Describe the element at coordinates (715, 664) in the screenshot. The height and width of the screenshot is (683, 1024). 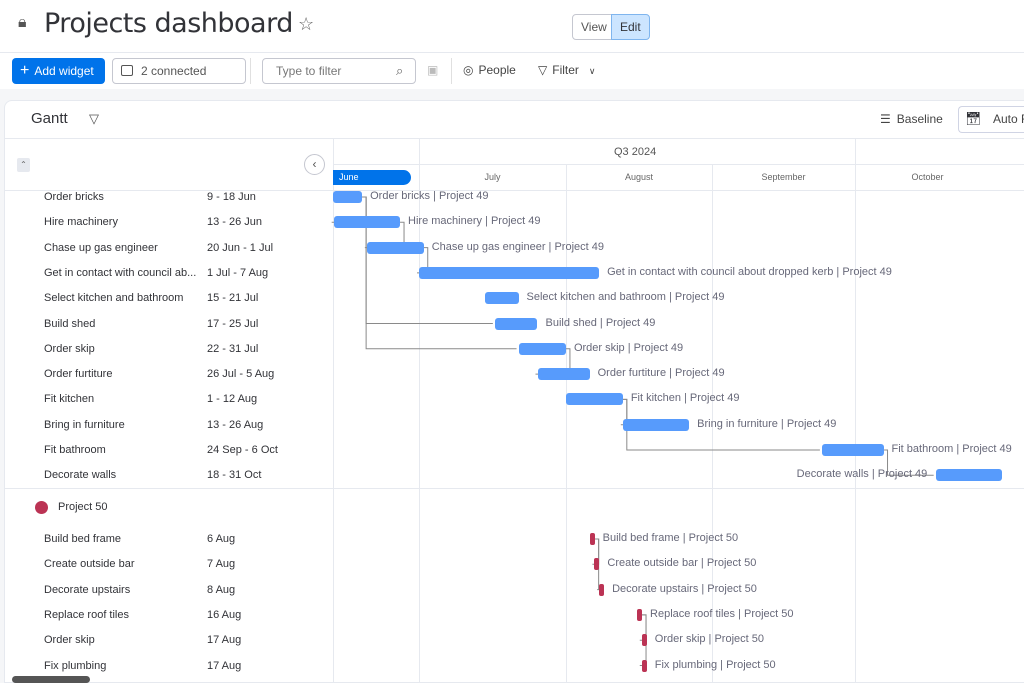
I see `bar-label: Fix plumbing | Project 50` at that location.